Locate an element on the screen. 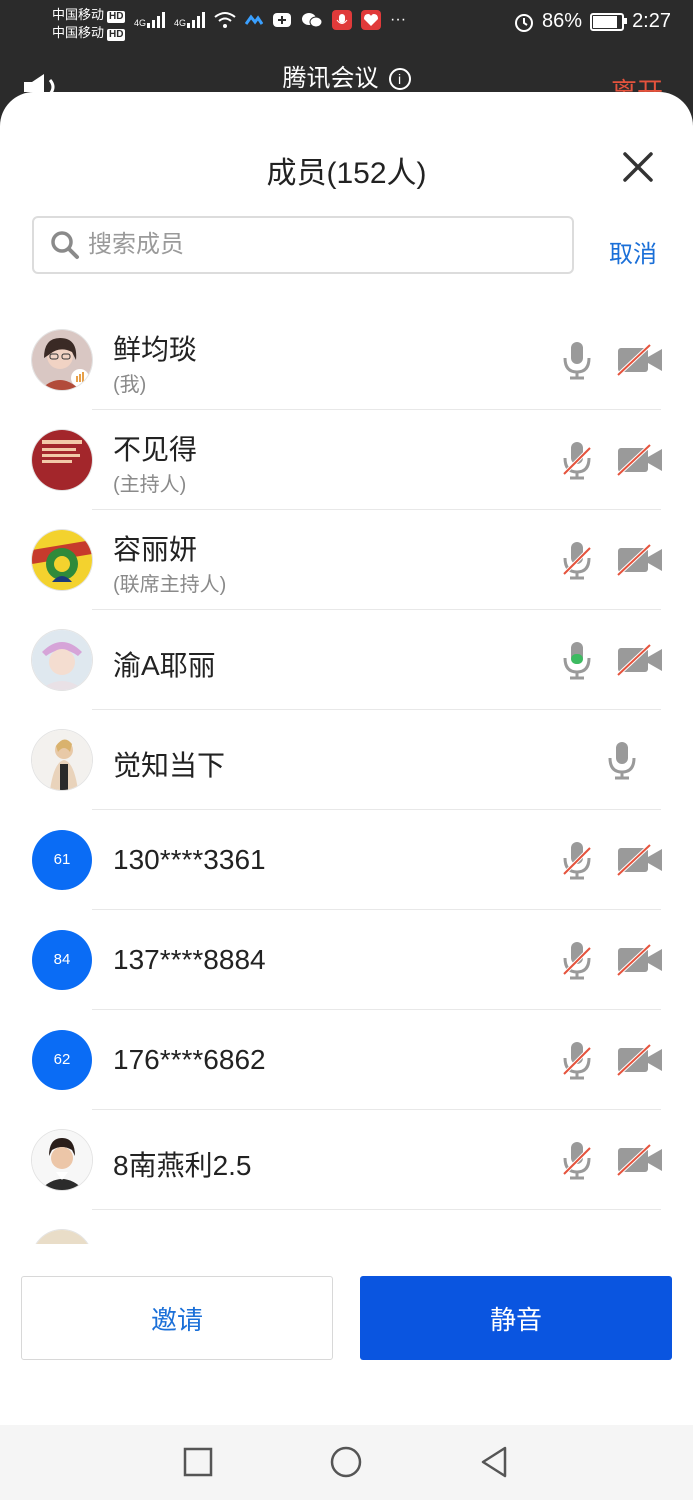  signal-4g-icon: 4G is located at coordinates (150, 20).